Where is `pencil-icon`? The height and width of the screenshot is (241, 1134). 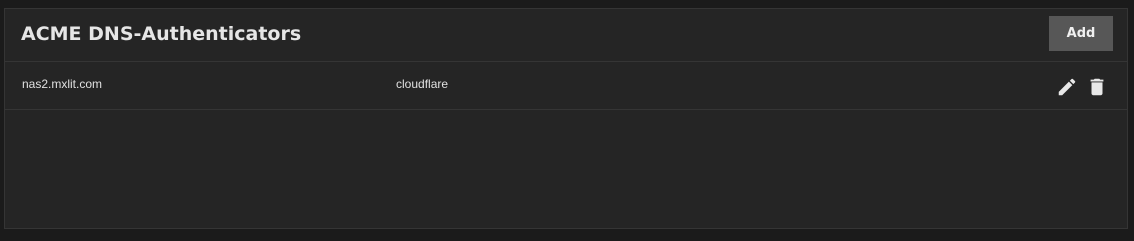 pencil-icon is located at coordinates (1067, 87).